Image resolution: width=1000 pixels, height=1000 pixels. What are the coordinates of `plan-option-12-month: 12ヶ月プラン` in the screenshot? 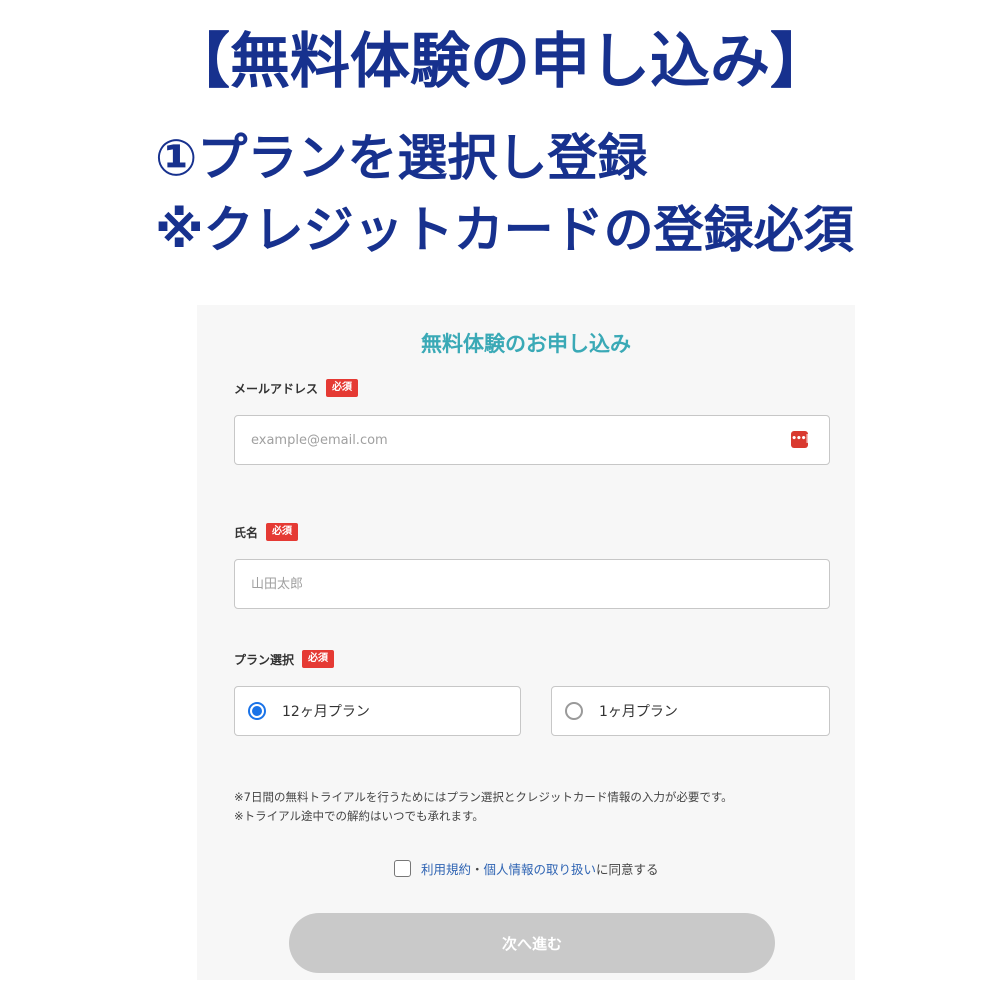 It's located at (377, 711).